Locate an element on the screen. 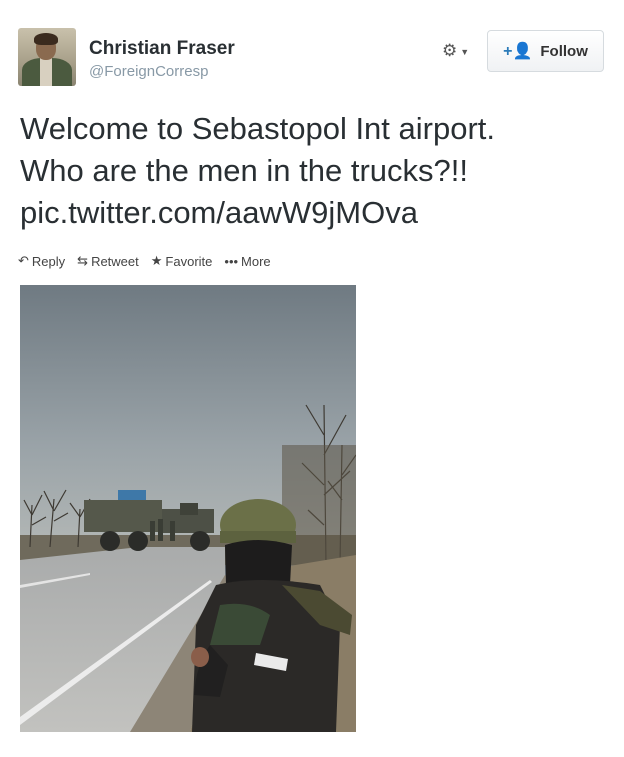 The image size is (624, 757). more-label: More is located at coordinates (256, 261).